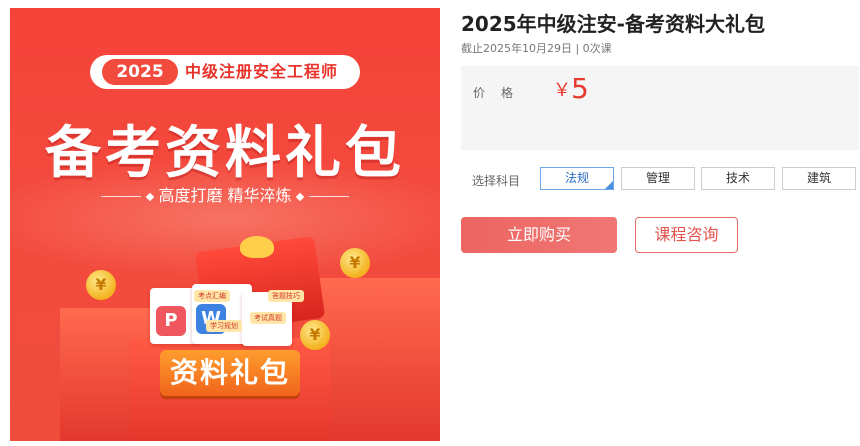 The width and height of the screenshot is (860, 446). What do you see at coordinates (140, 72) in the screenshot?
I see `banner-year-badge: 2025` at bounding box center [140, 72].